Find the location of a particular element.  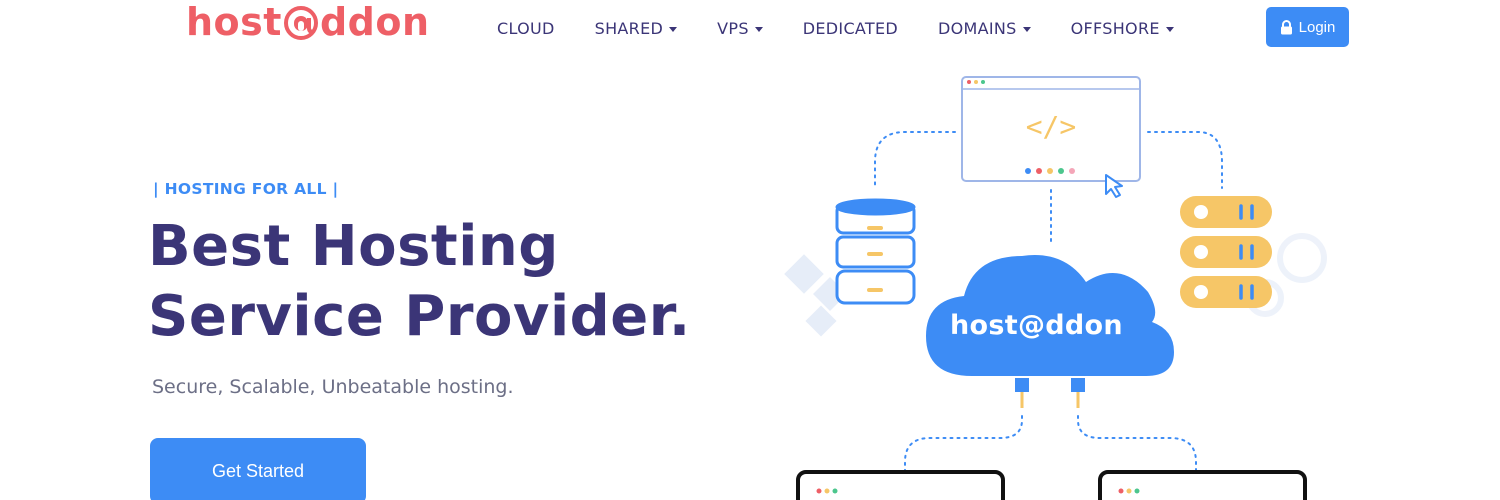

nav-label: DOMAINS is located at coordinates (977, 28).